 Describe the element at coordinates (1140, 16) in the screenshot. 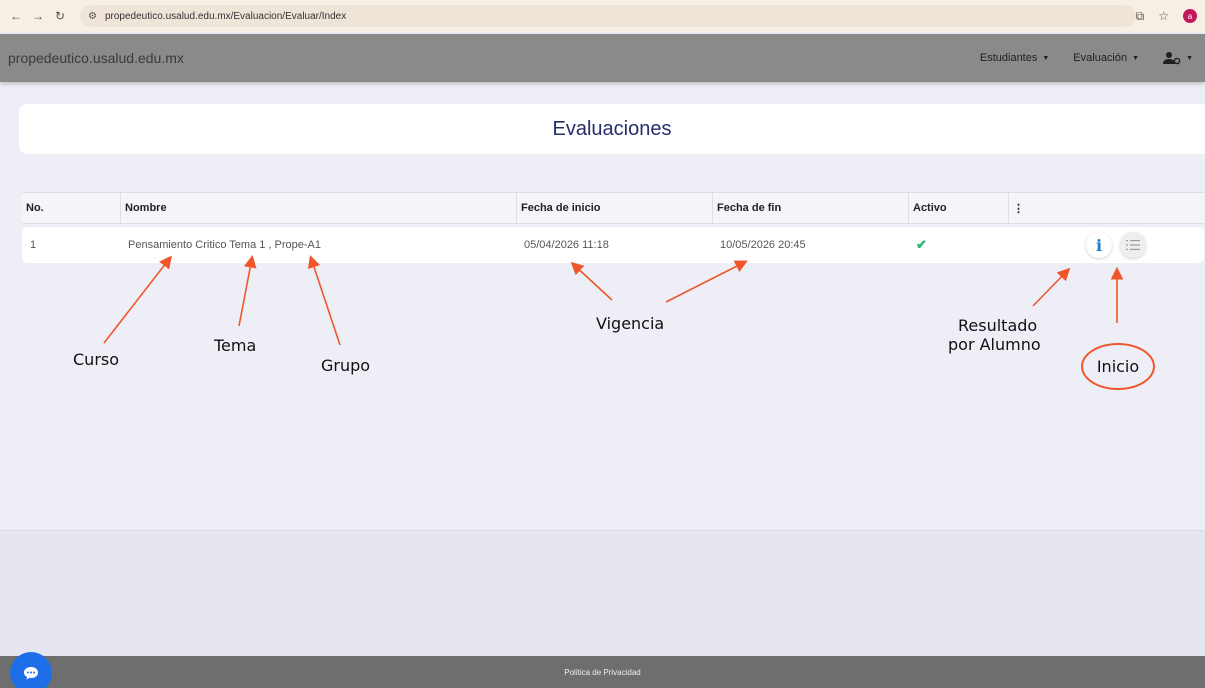

I see `translate-icon: ⧉` at that location.